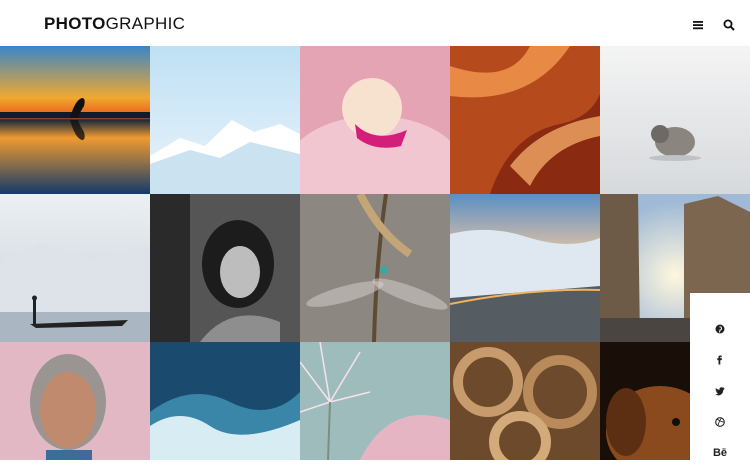 The image size is (750, 467). I want to click on photo-red-rock-canyon, so click(525, 120).